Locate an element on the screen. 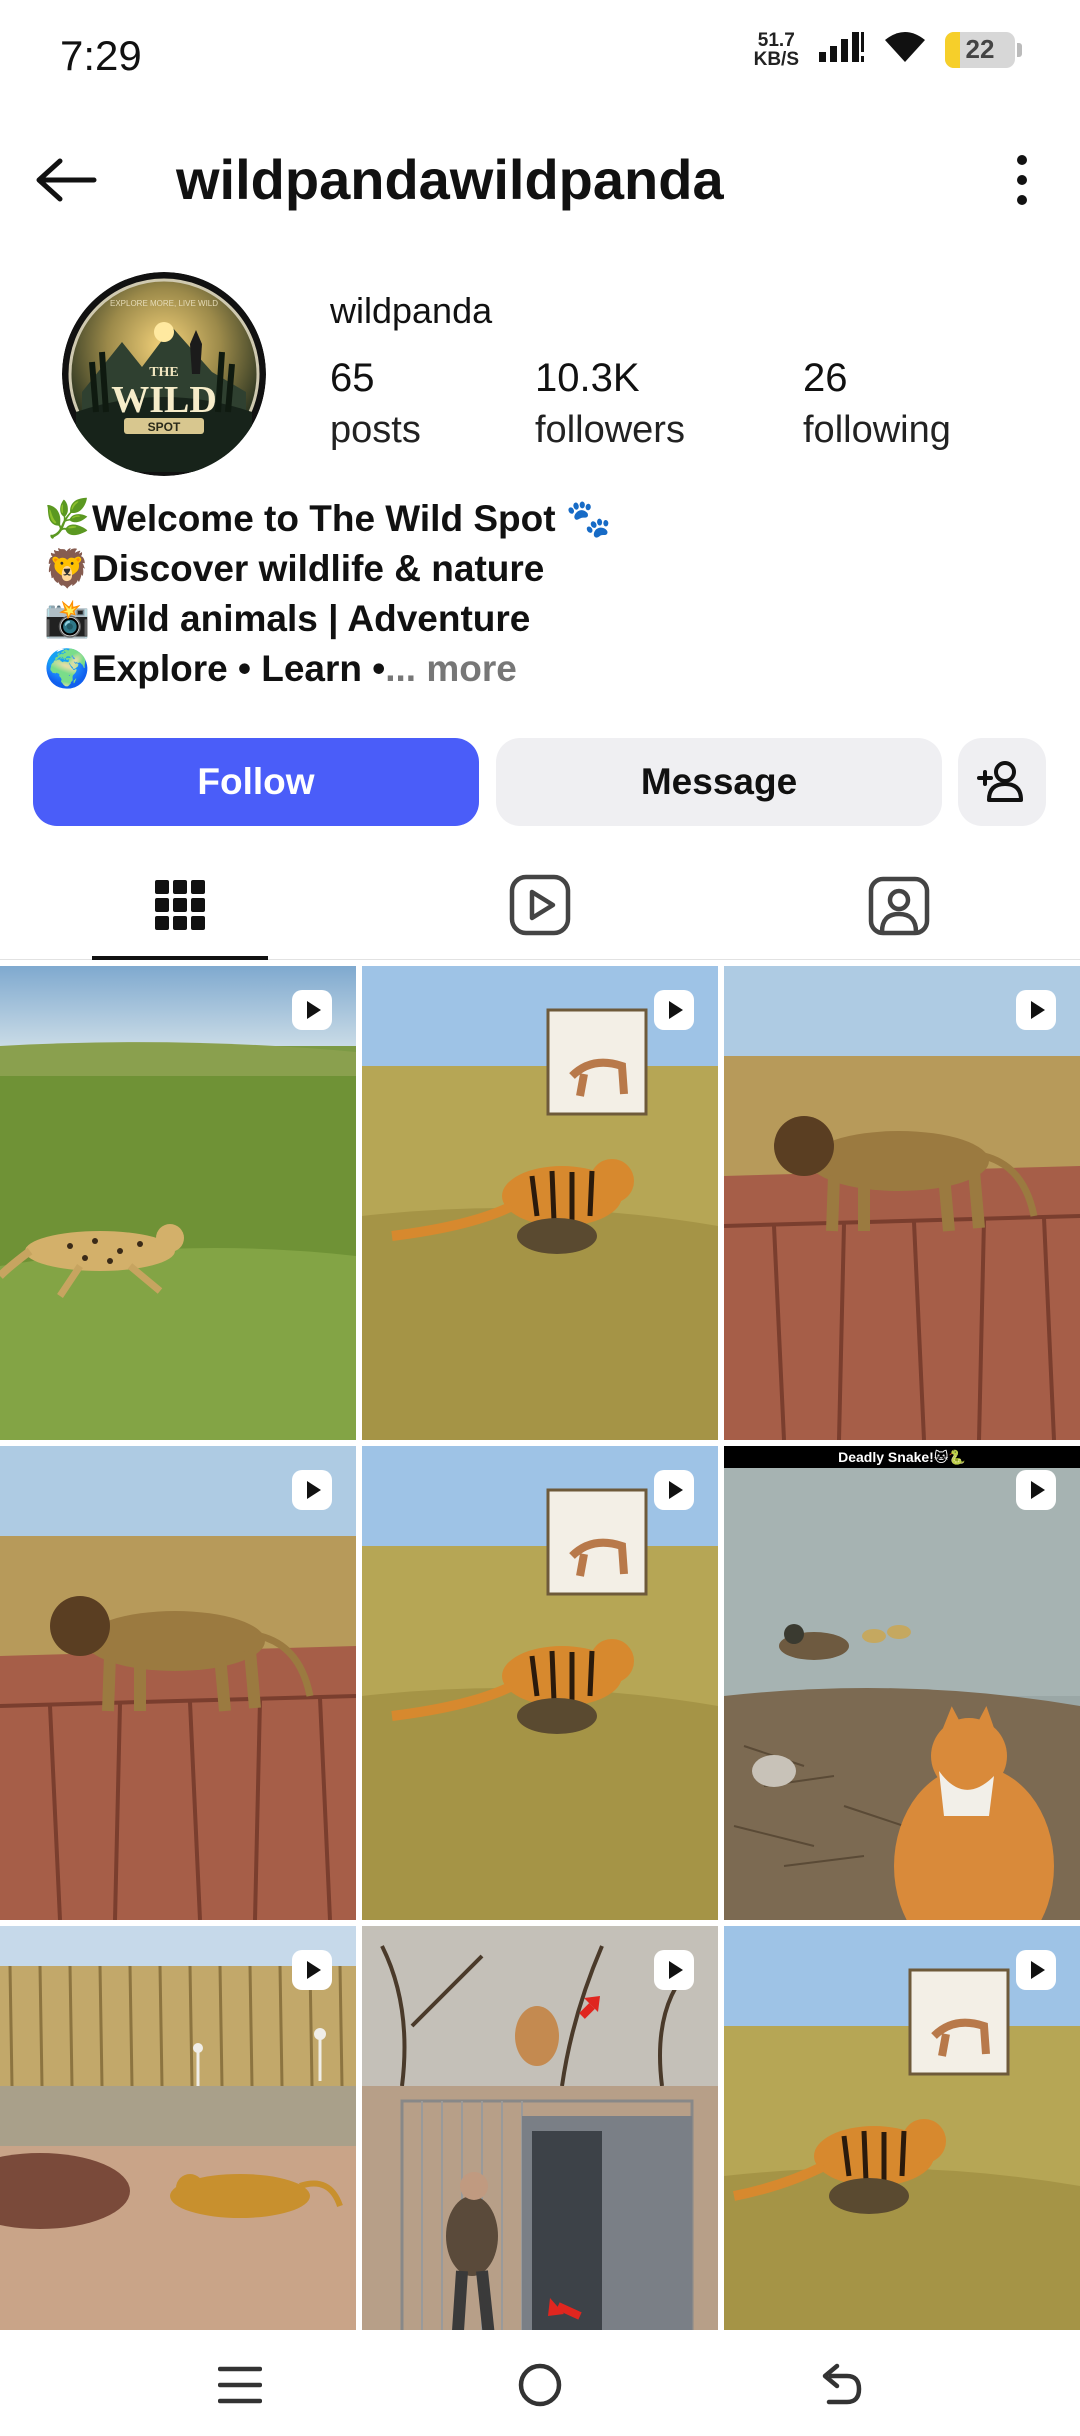 This screenshot has height=2436, width=1080. active-tab-indicator is located at coordinates (180, 958).